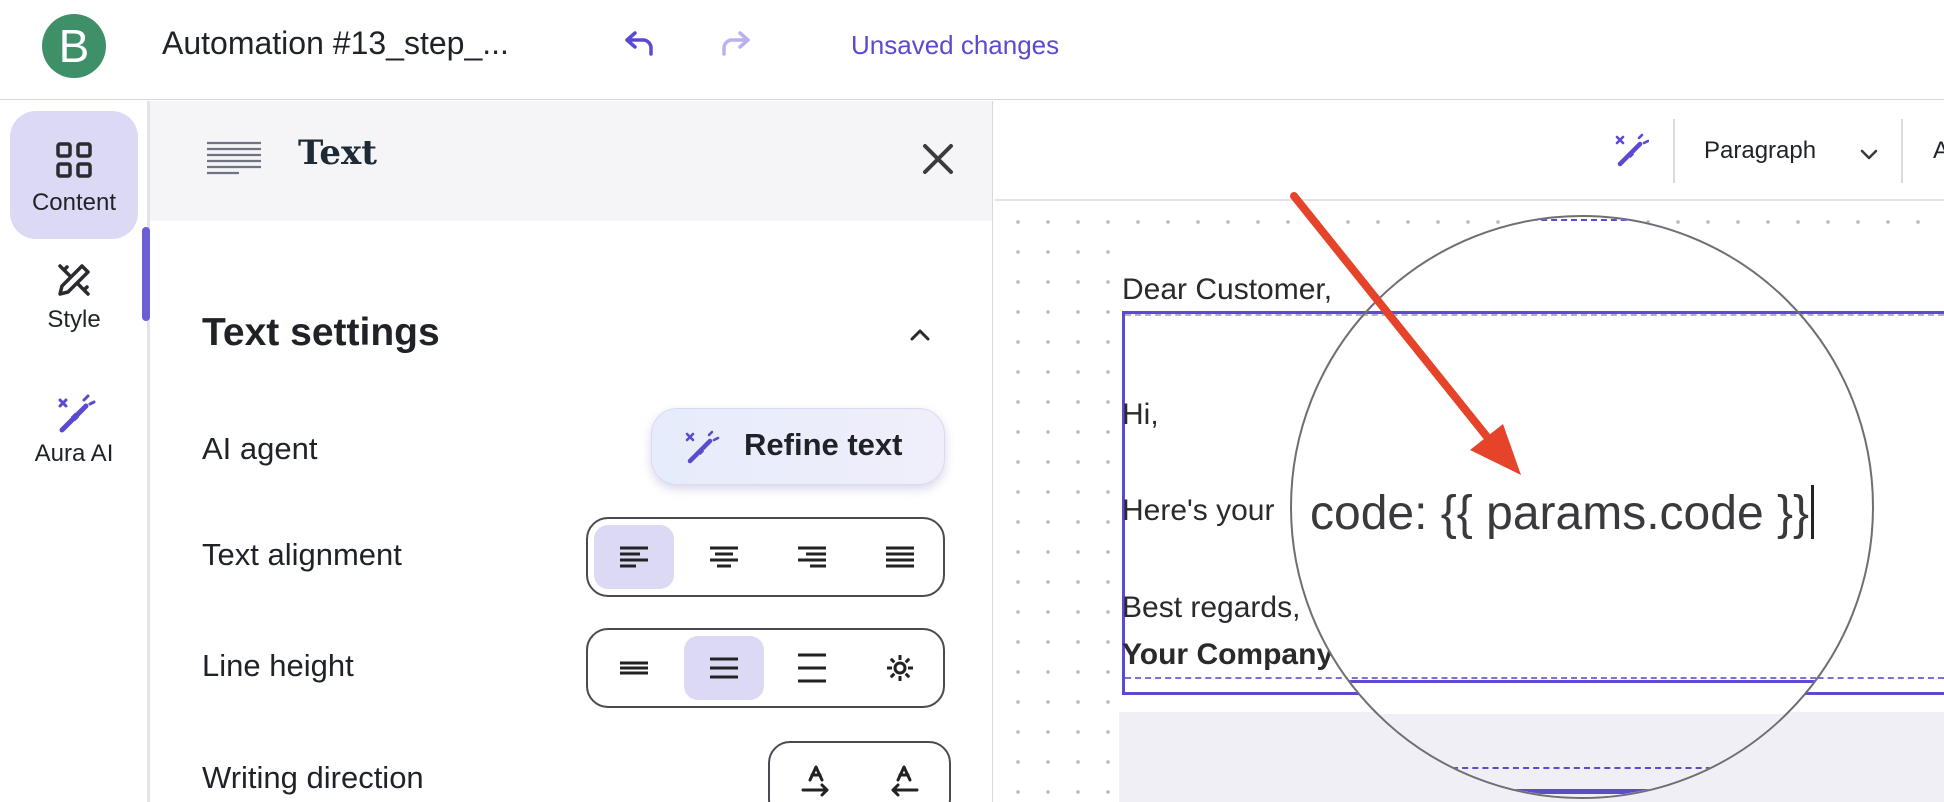 The width and height of the screenshot is (1944, 802). Describe the element at coordinates (74, 280) in the screenshot. I see `pen-ruler-icon` at that location.